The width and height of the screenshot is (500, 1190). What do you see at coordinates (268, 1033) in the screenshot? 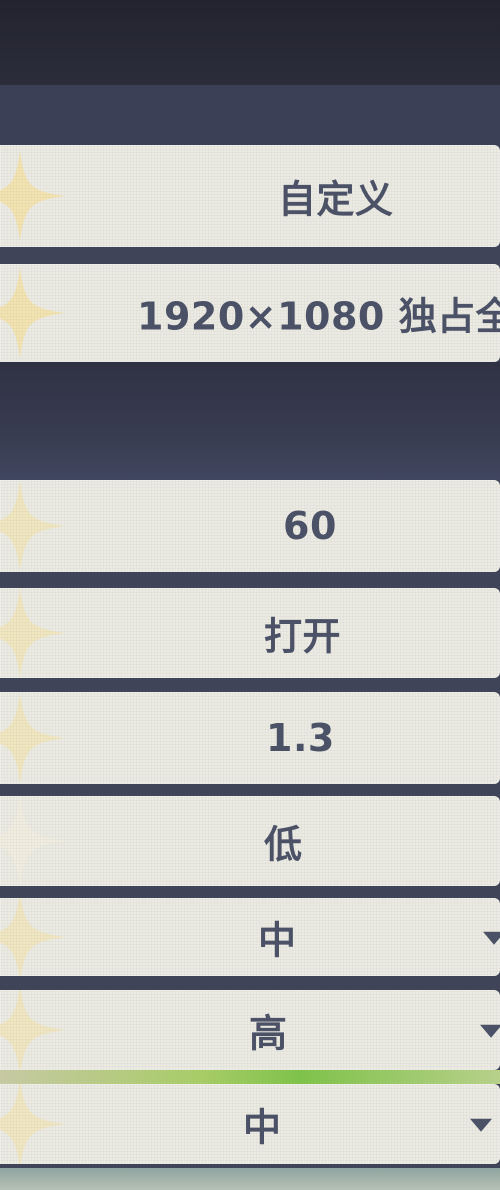
I see `effects-quality-value: 高` at bounding box center [268, 1033].